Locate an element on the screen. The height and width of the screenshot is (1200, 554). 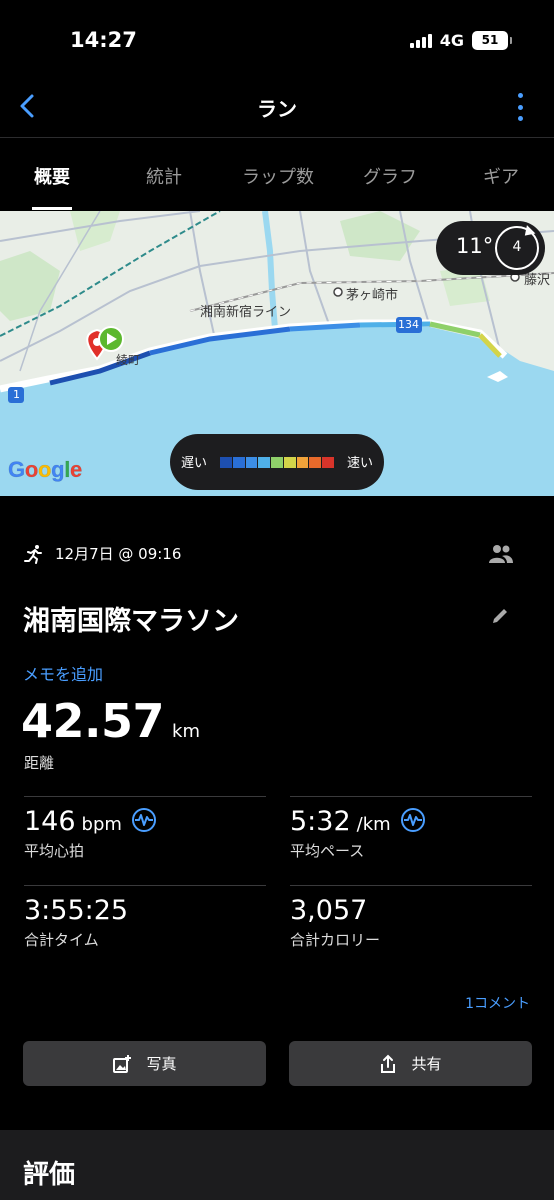
activity-date-row: 12月7日 @ 09:16 is located at coordinates (102, 553).